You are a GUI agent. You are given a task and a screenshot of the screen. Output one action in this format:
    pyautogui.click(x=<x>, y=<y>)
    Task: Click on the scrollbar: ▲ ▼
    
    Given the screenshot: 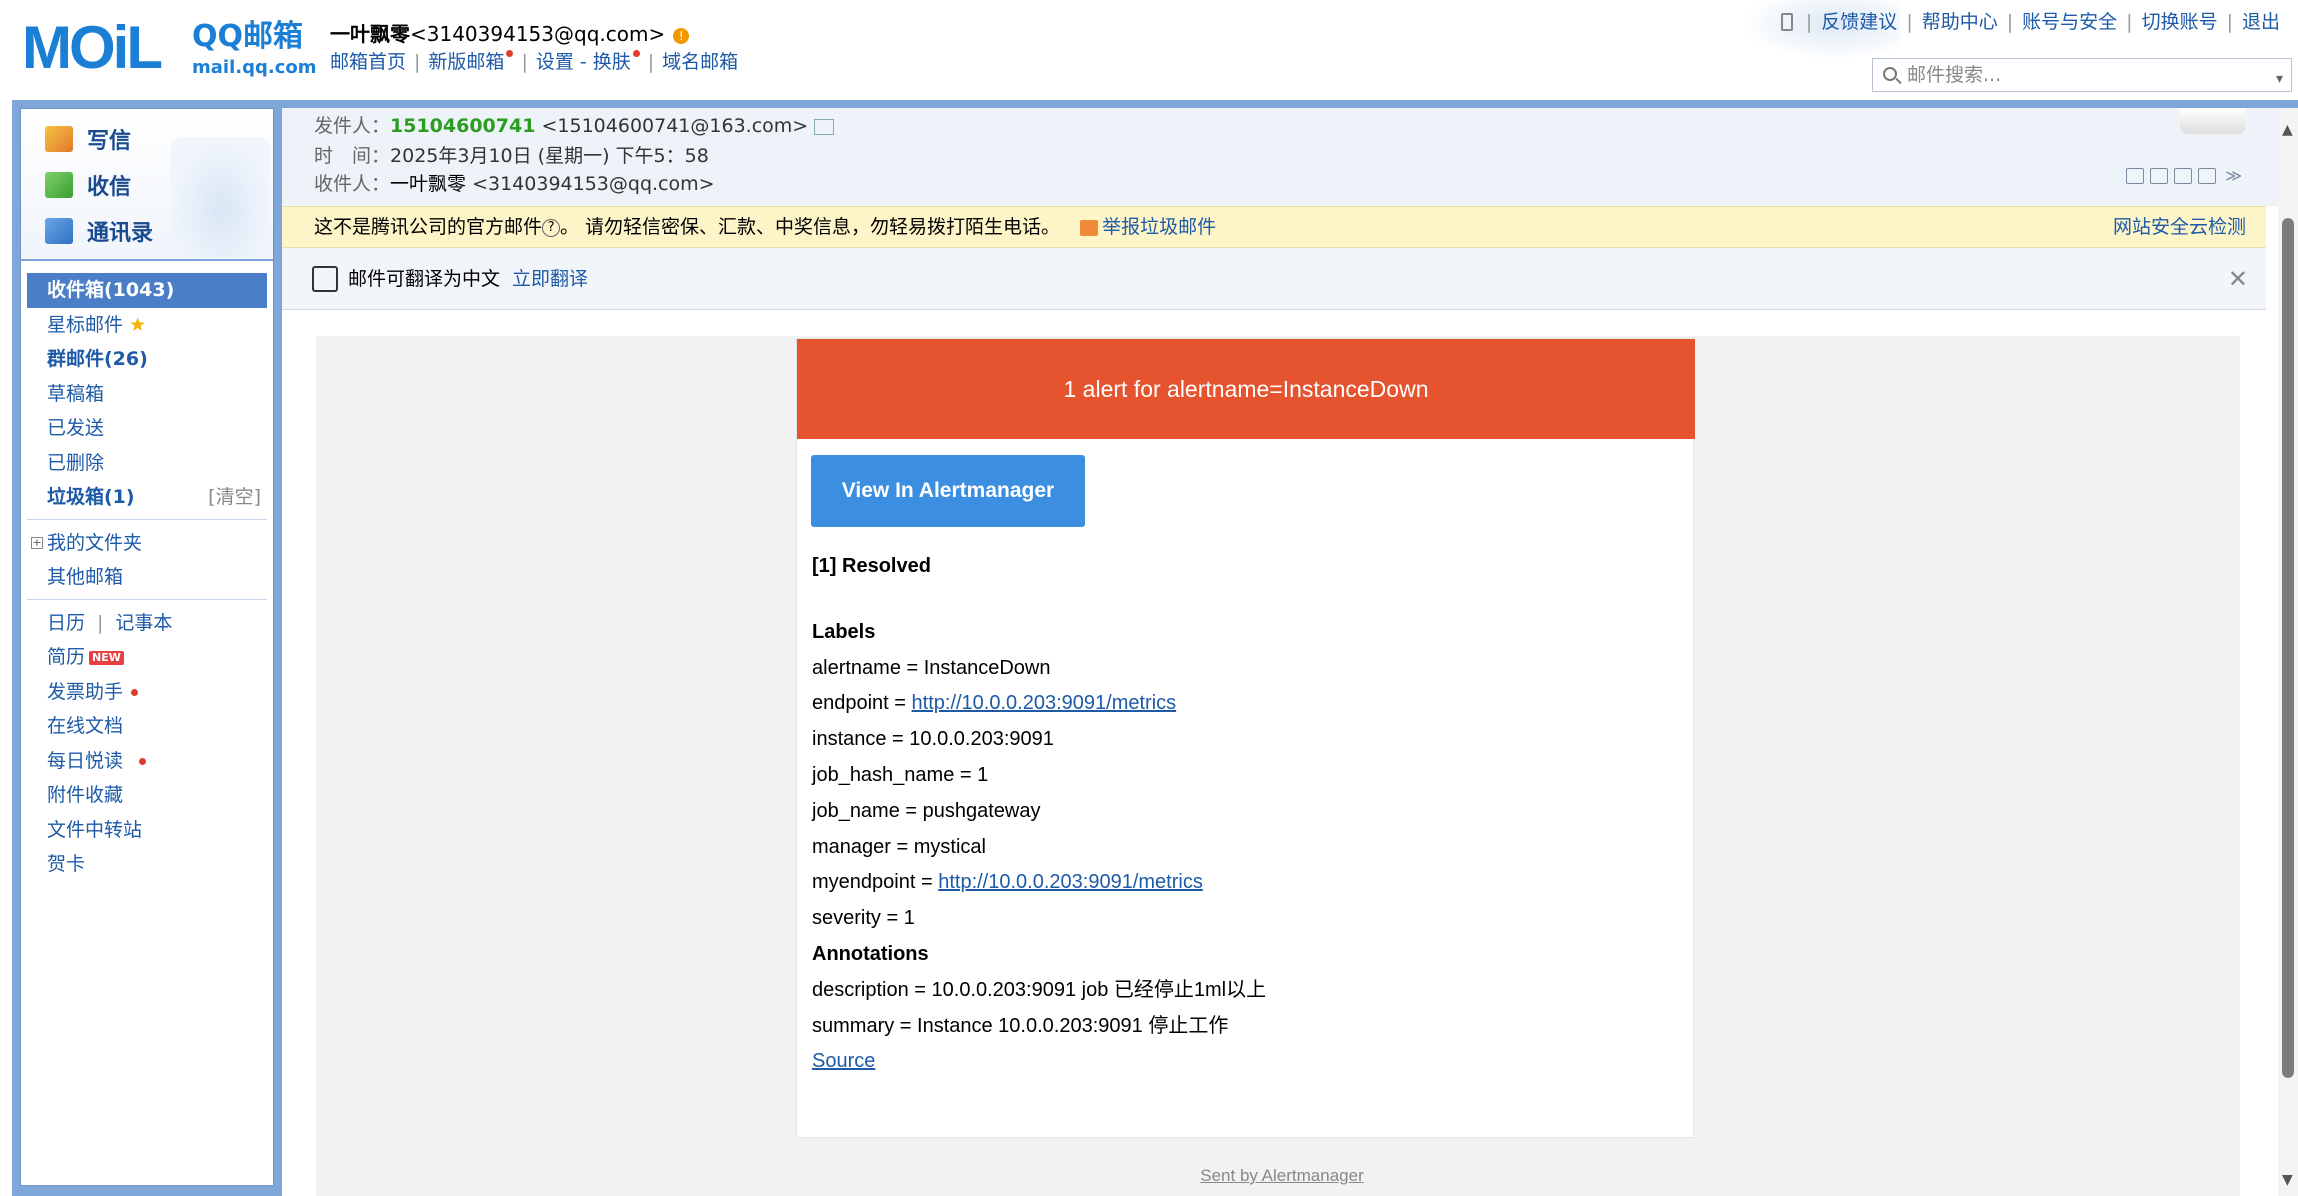 What is the action you would take?
    pyautogui.click(x=2288, y=652)
    